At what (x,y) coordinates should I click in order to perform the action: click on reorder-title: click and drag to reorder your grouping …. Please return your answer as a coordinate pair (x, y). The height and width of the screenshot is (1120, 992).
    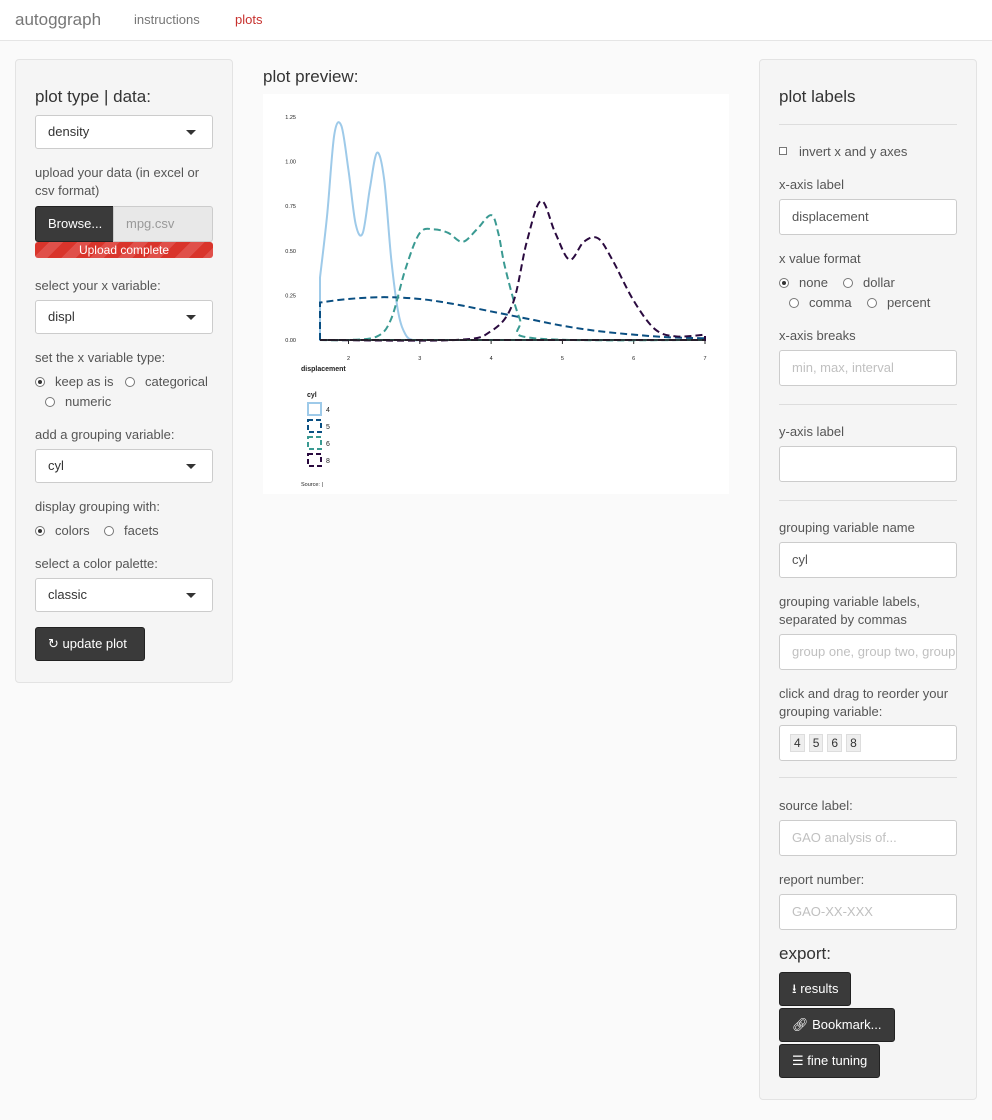
    Looking at the image, I should click on (864, 702).